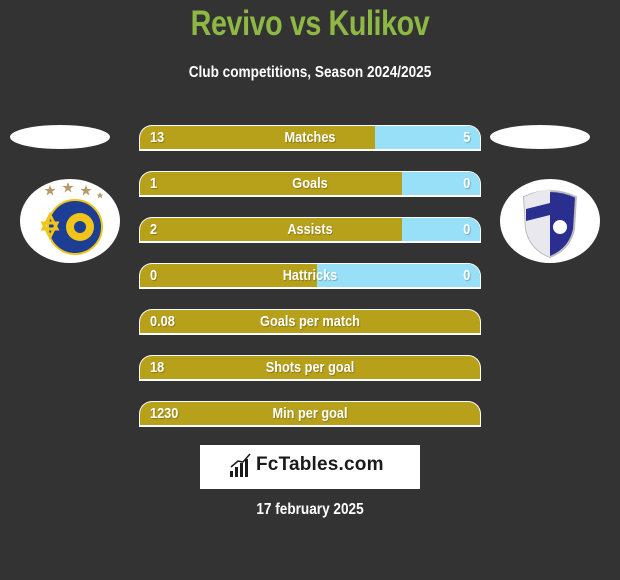 Image resolution: width=620 pixels, height=580 pixels. Describe the element at coordinates (157, 367) in the screenshot. I see `left-value: 18` at that location.